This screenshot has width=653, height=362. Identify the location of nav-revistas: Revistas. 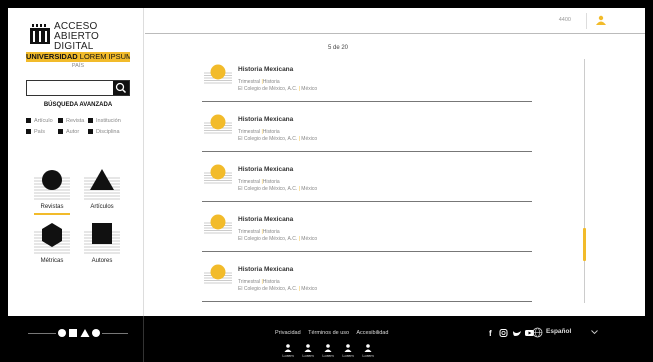
(52, 191).